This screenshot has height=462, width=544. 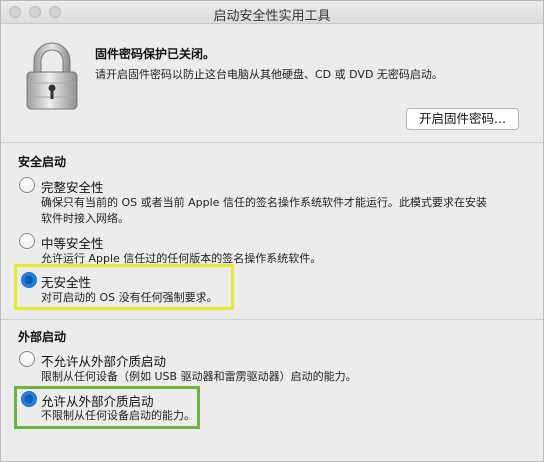 What do you see at coordinates (27, 241) in the screenshot?
I see `radio-medium-security` at bounding box center [27, 241].